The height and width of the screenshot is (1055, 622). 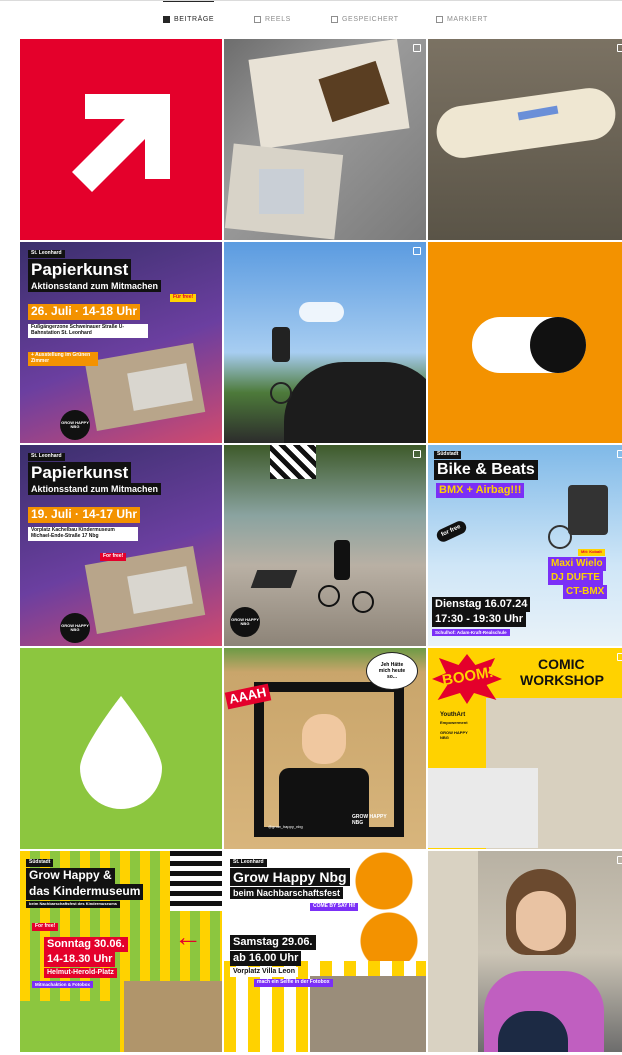 I want to click on tab-reels: REELS, so click(x=272, y=19).